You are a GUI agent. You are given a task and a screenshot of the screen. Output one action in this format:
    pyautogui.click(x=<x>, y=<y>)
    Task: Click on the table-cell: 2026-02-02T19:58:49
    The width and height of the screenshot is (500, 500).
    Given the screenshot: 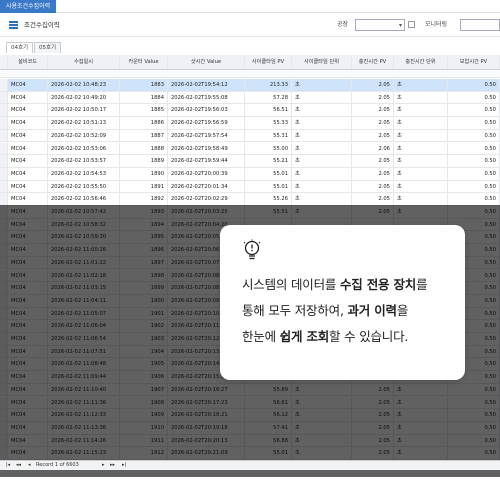 What is the action you would take?
    pyautogui.click(x=206, y=148)
    